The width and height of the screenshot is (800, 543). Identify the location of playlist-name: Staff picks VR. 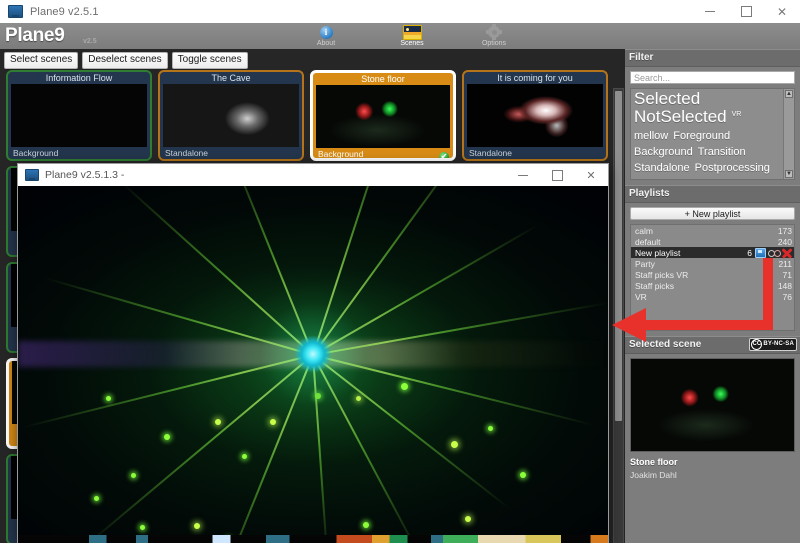
(662, 274).